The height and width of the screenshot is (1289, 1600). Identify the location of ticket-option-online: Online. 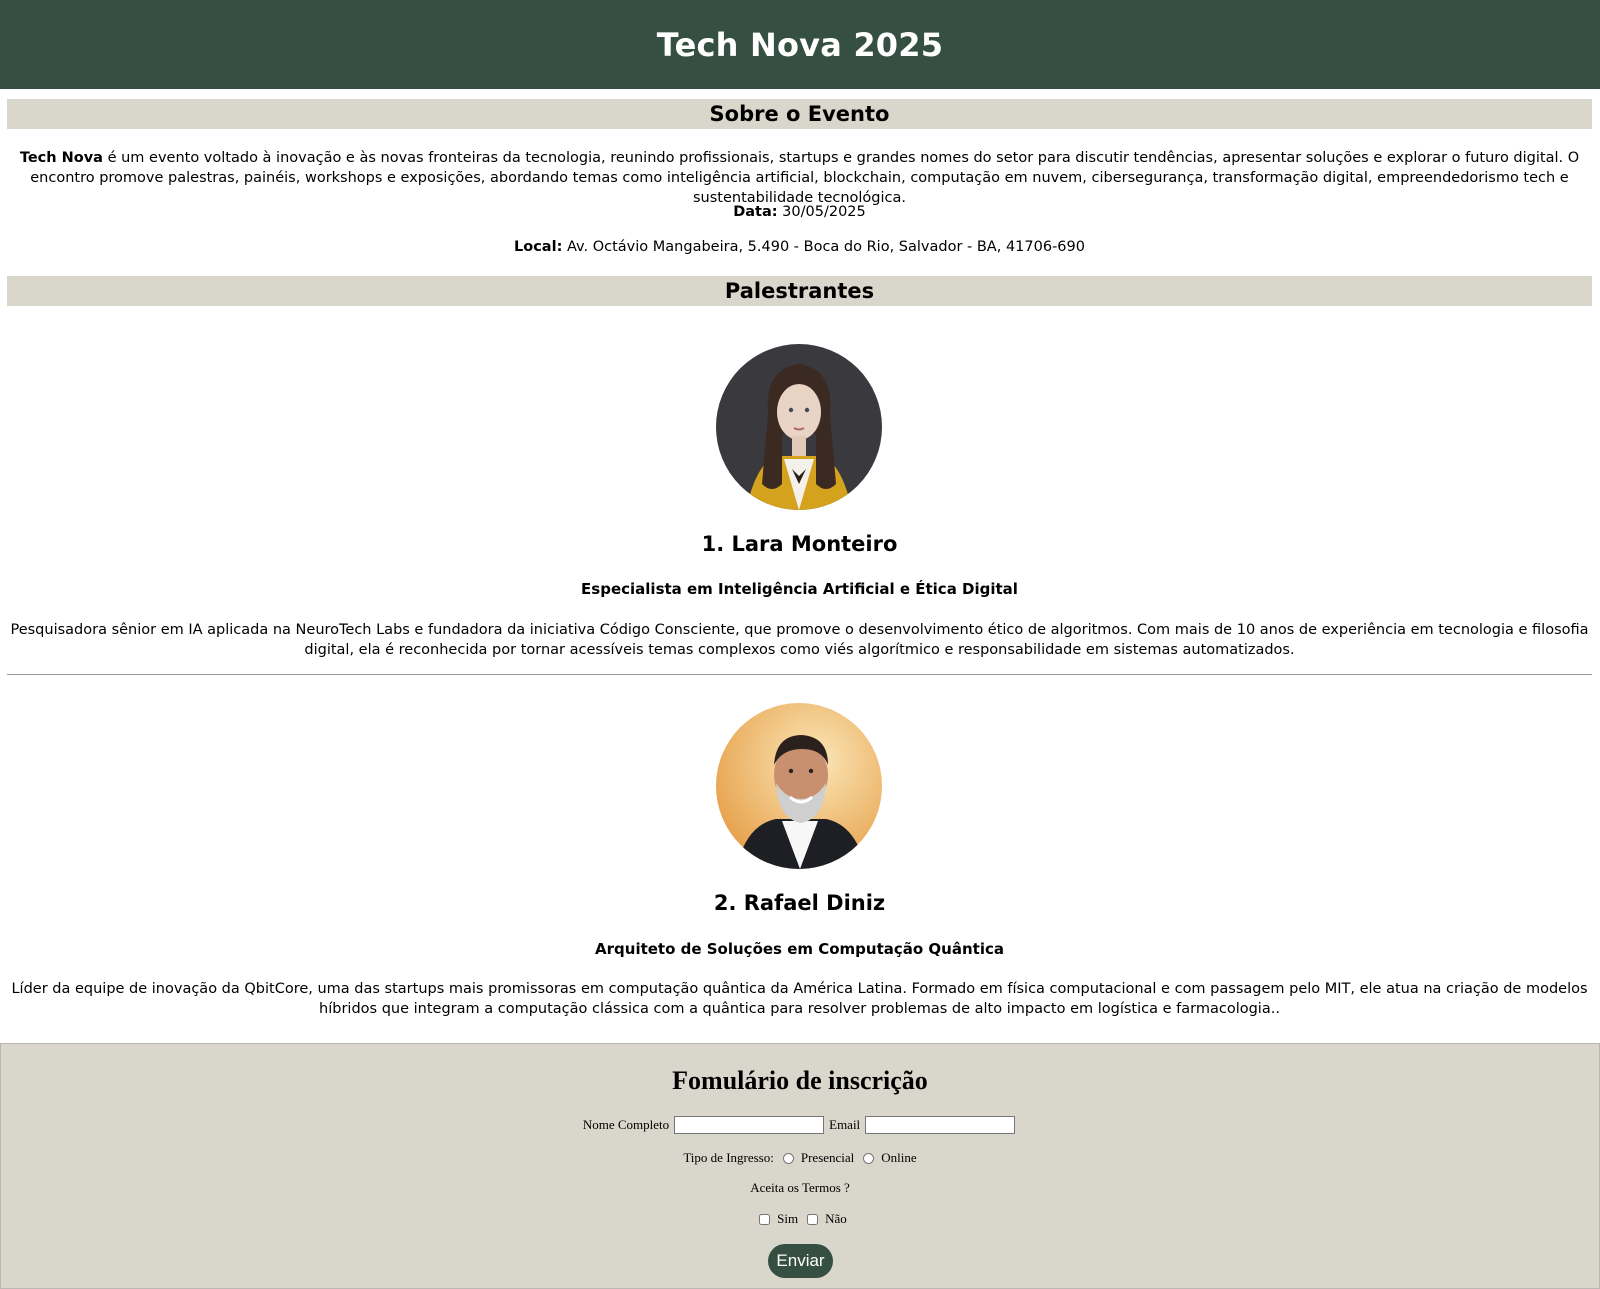
(899, 1157).